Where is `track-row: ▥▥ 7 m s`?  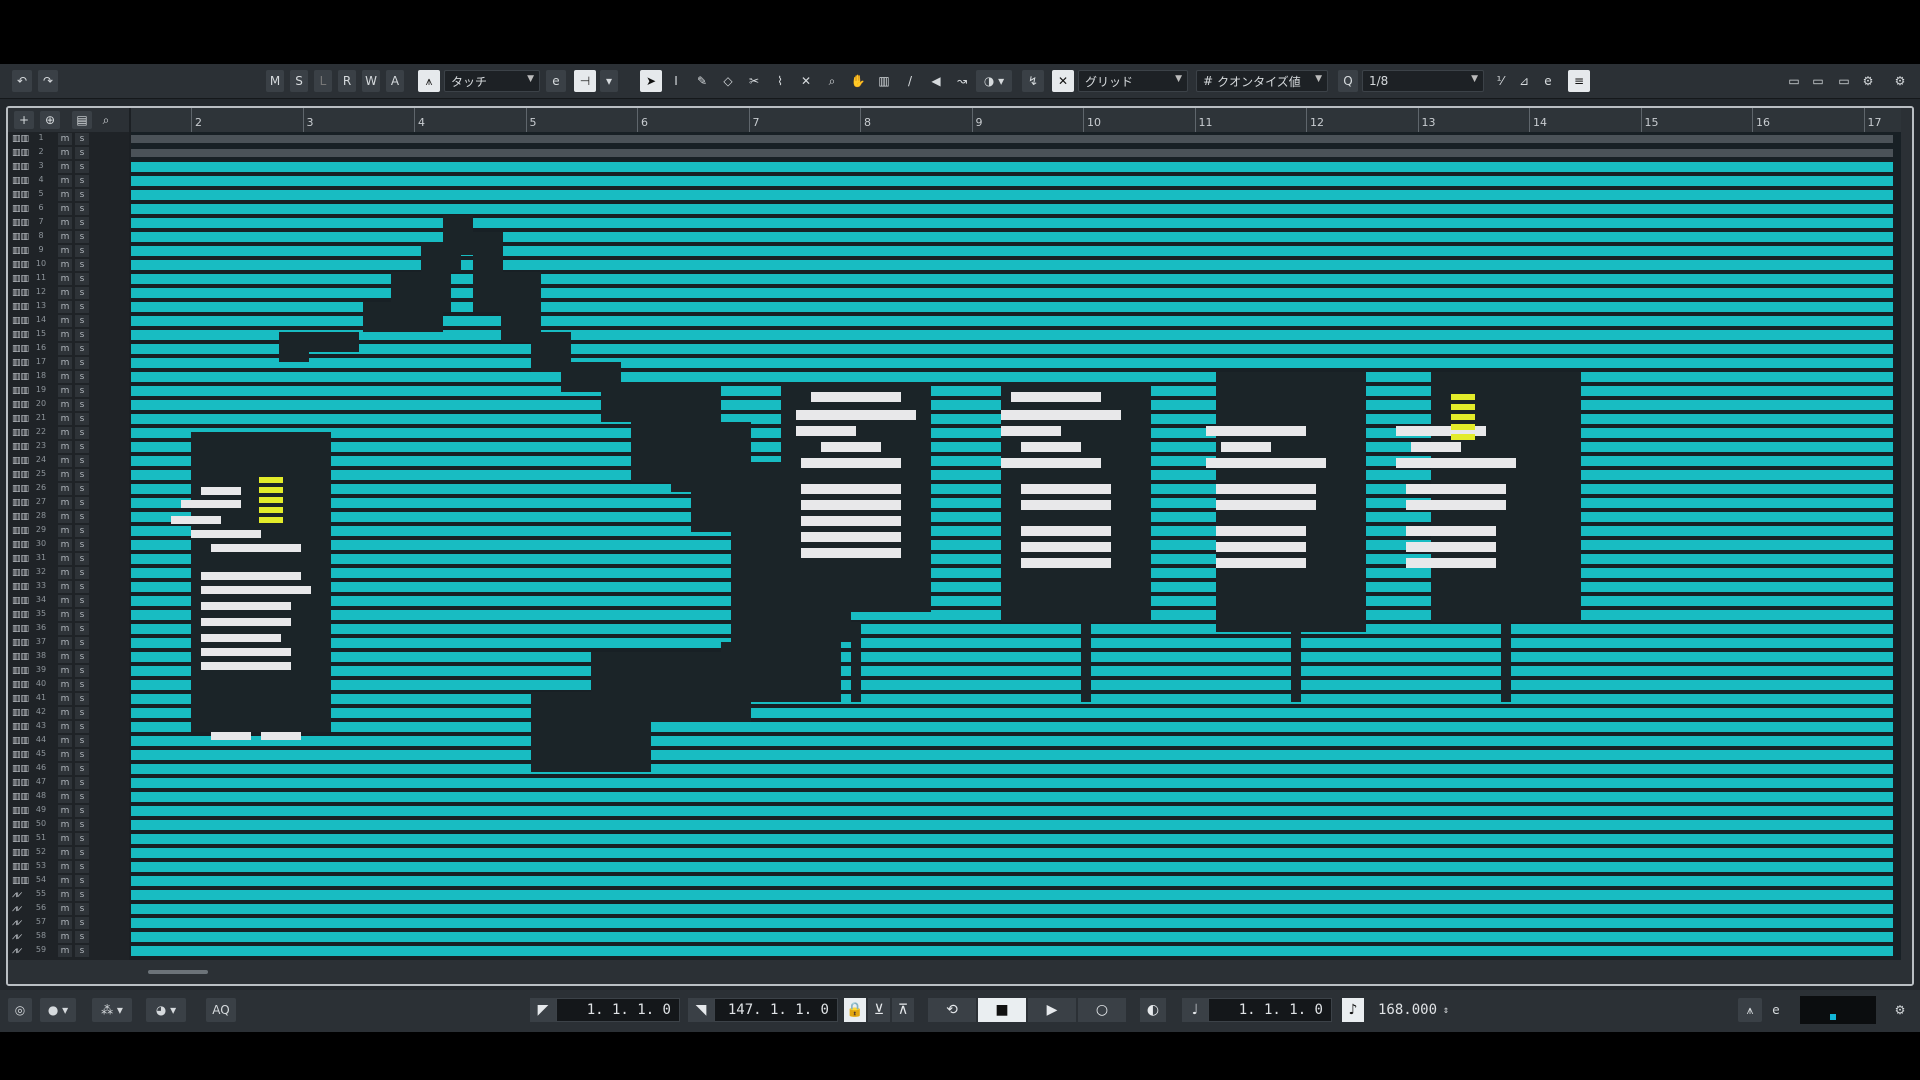 track-row: ▥▥ 7 m s is located at coordinates (68, 223).